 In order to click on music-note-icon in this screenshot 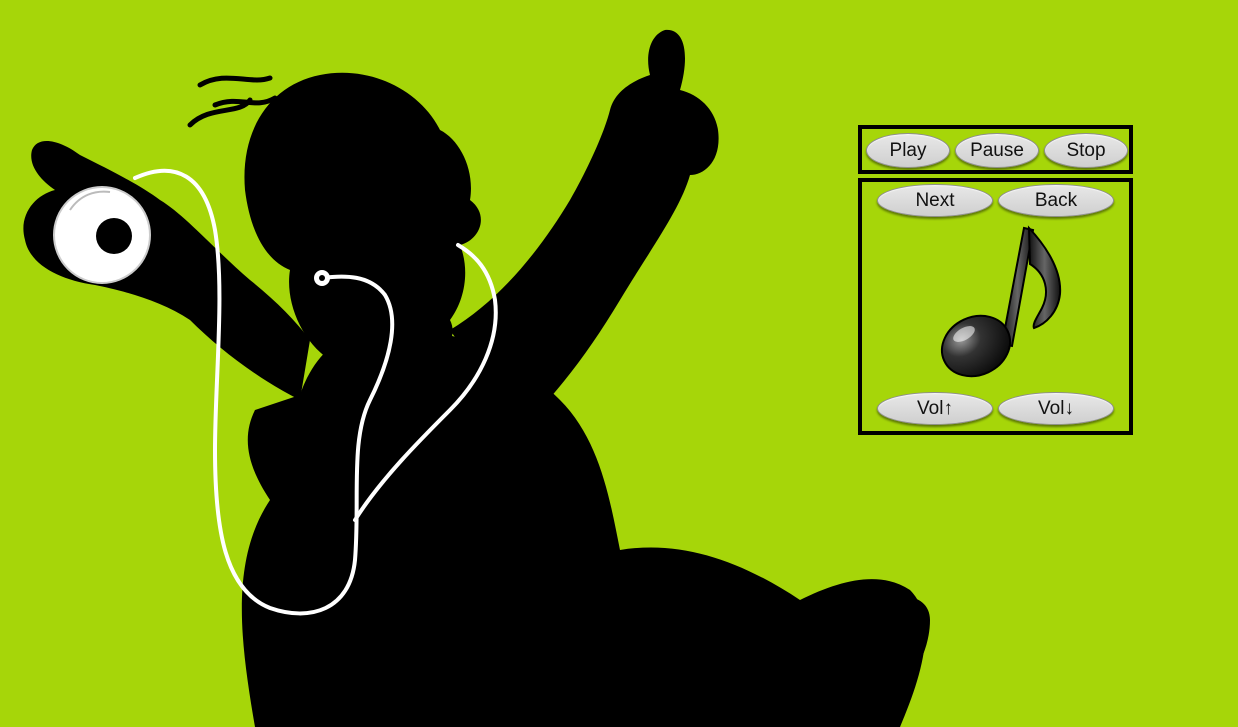, I will do `click(1001, 301)`.